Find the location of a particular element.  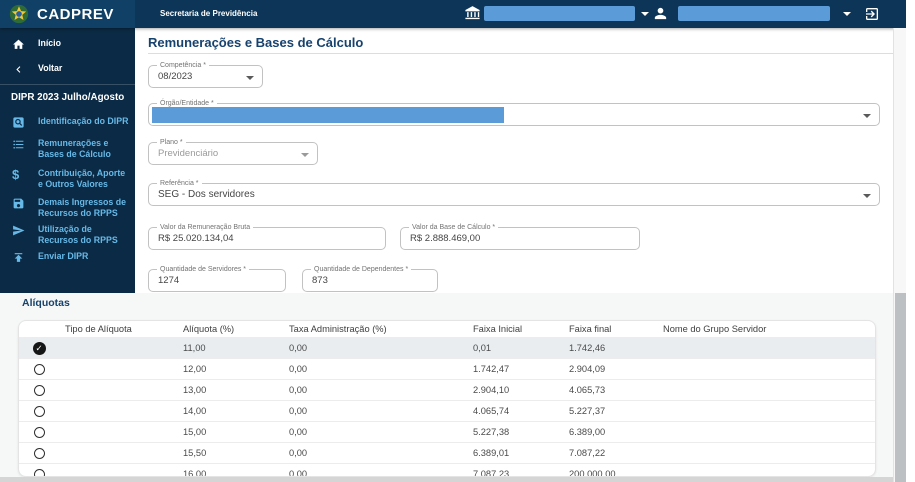

sidebar-item-remuneracoes: Remunerações e Bases de Cálculo is located at coordinates (65, 149).